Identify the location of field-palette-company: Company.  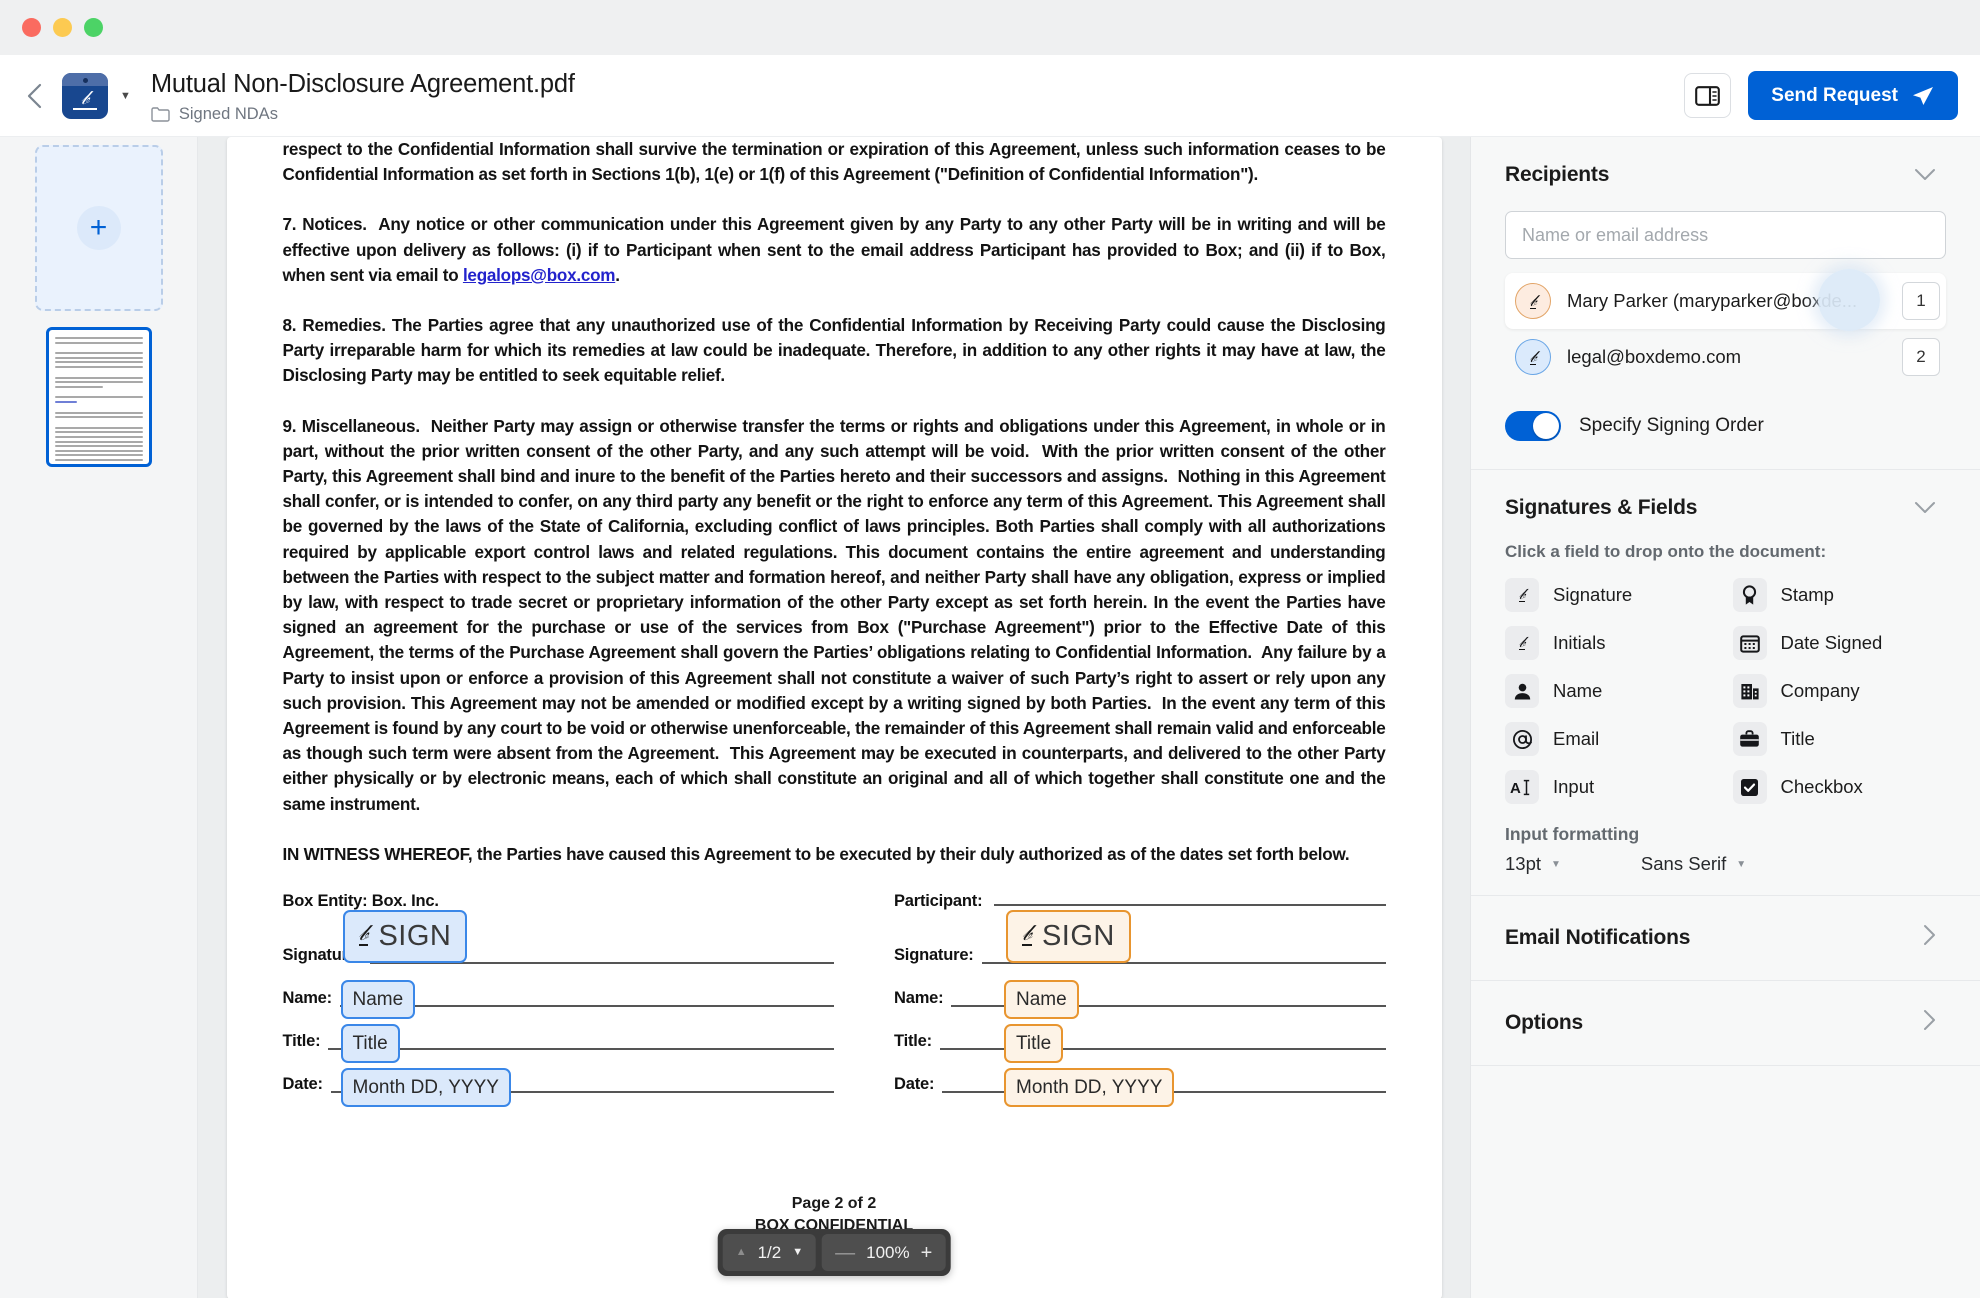
(1839, 691).